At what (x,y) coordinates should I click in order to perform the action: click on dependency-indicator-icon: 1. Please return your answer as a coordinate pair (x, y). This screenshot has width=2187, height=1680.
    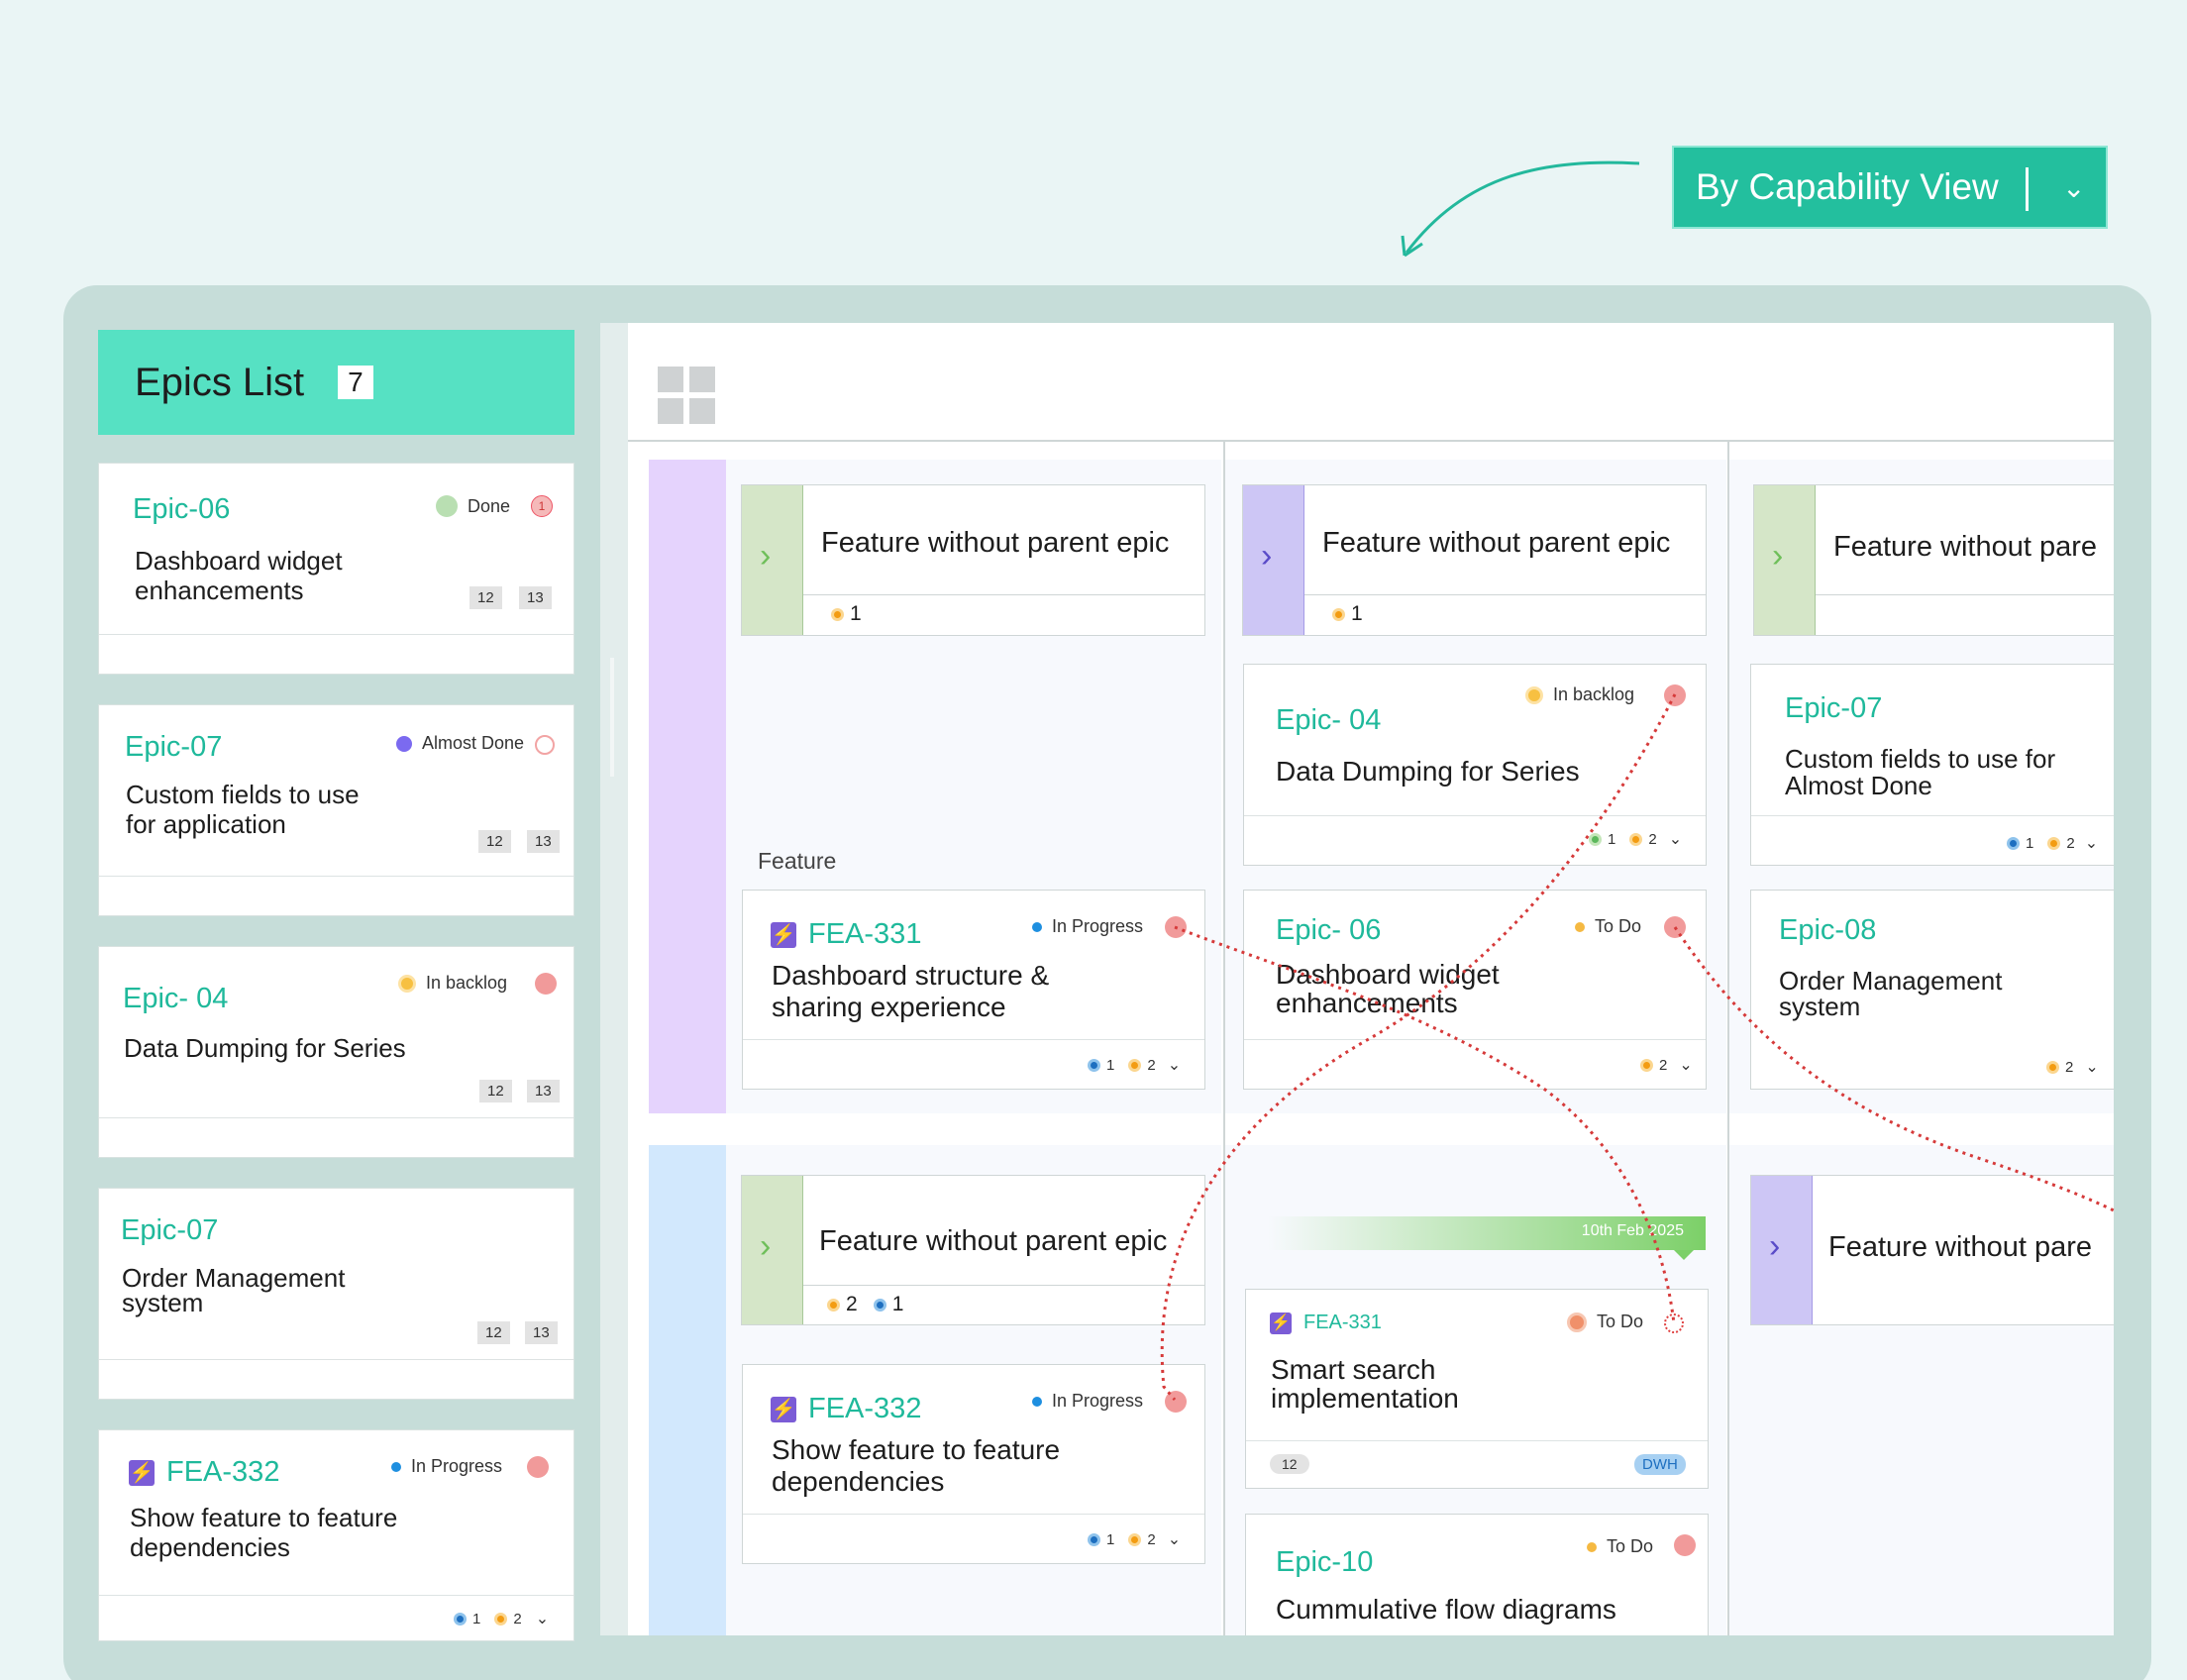
    Looking at the image, I should click on (542, 506).